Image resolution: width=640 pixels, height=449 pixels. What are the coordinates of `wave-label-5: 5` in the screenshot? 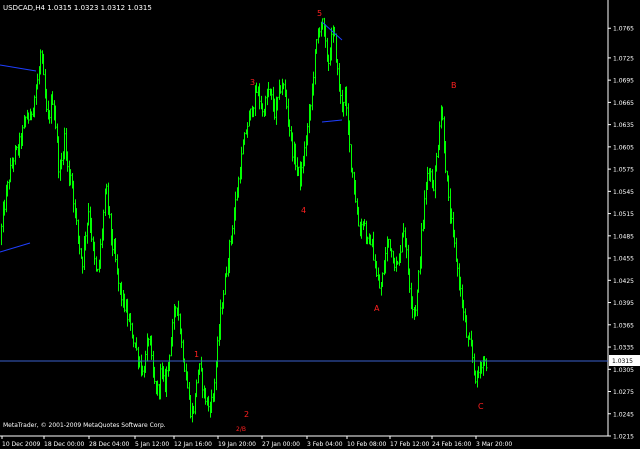 It's located at (319, 13).